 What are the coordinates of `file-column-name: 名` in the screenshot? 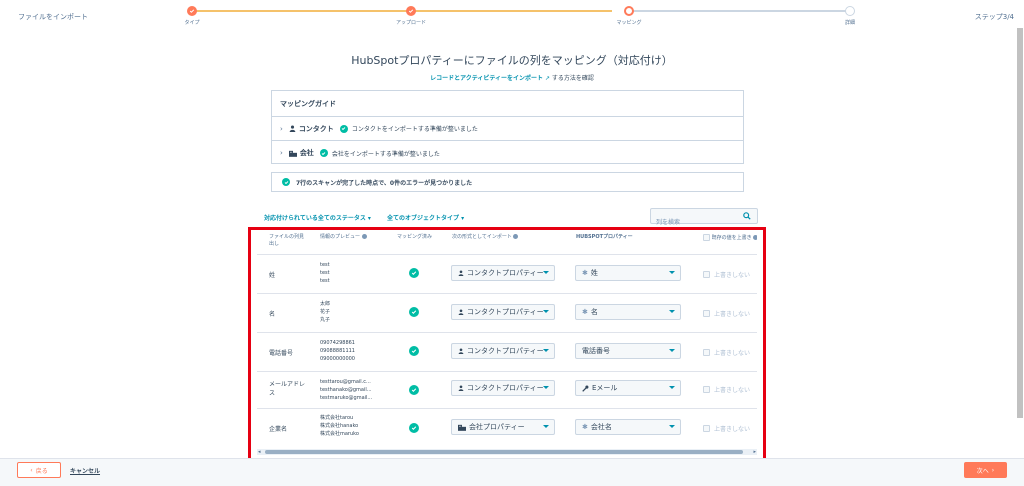 It's located at (272, 314).